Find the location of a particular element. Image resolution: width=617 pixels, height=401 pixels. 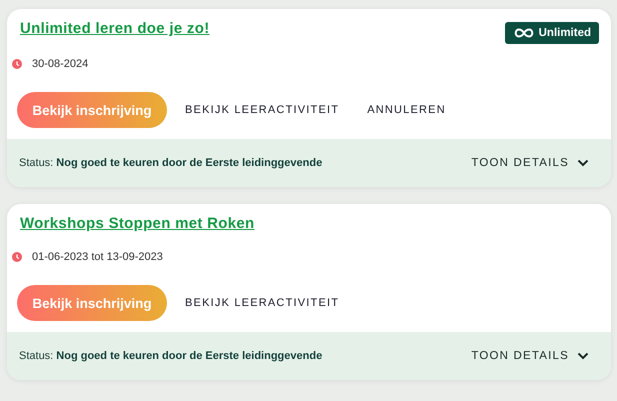

text-button: ANNULEREN is located at coordinates (406, 110).